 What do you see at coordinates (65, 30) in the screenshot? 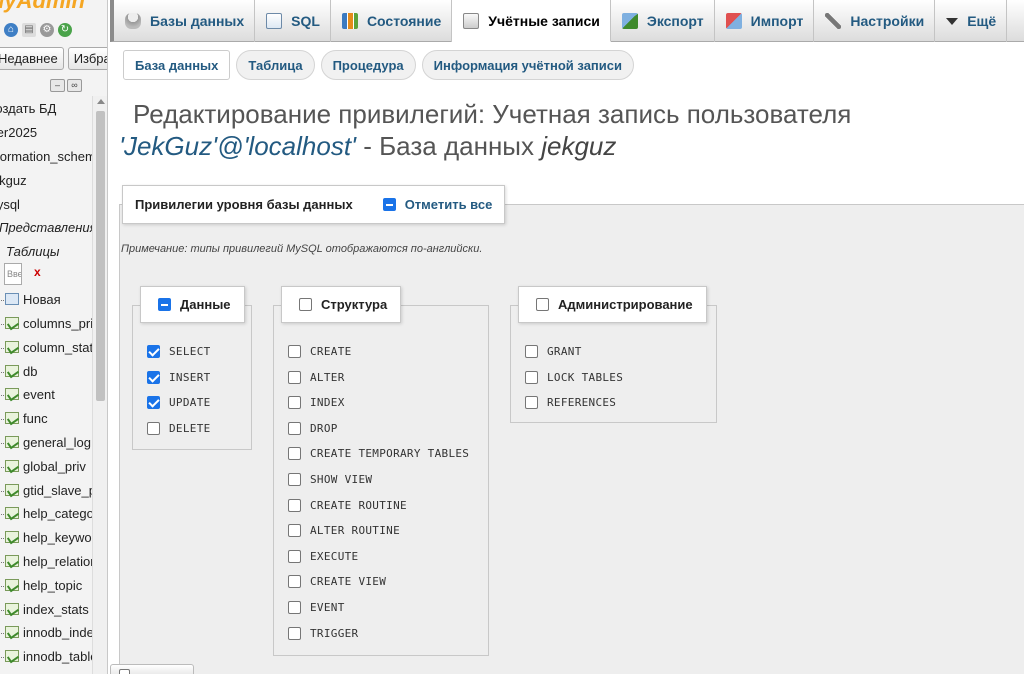
I see `reload-icon: ↻` at bounding box center [65, 30].